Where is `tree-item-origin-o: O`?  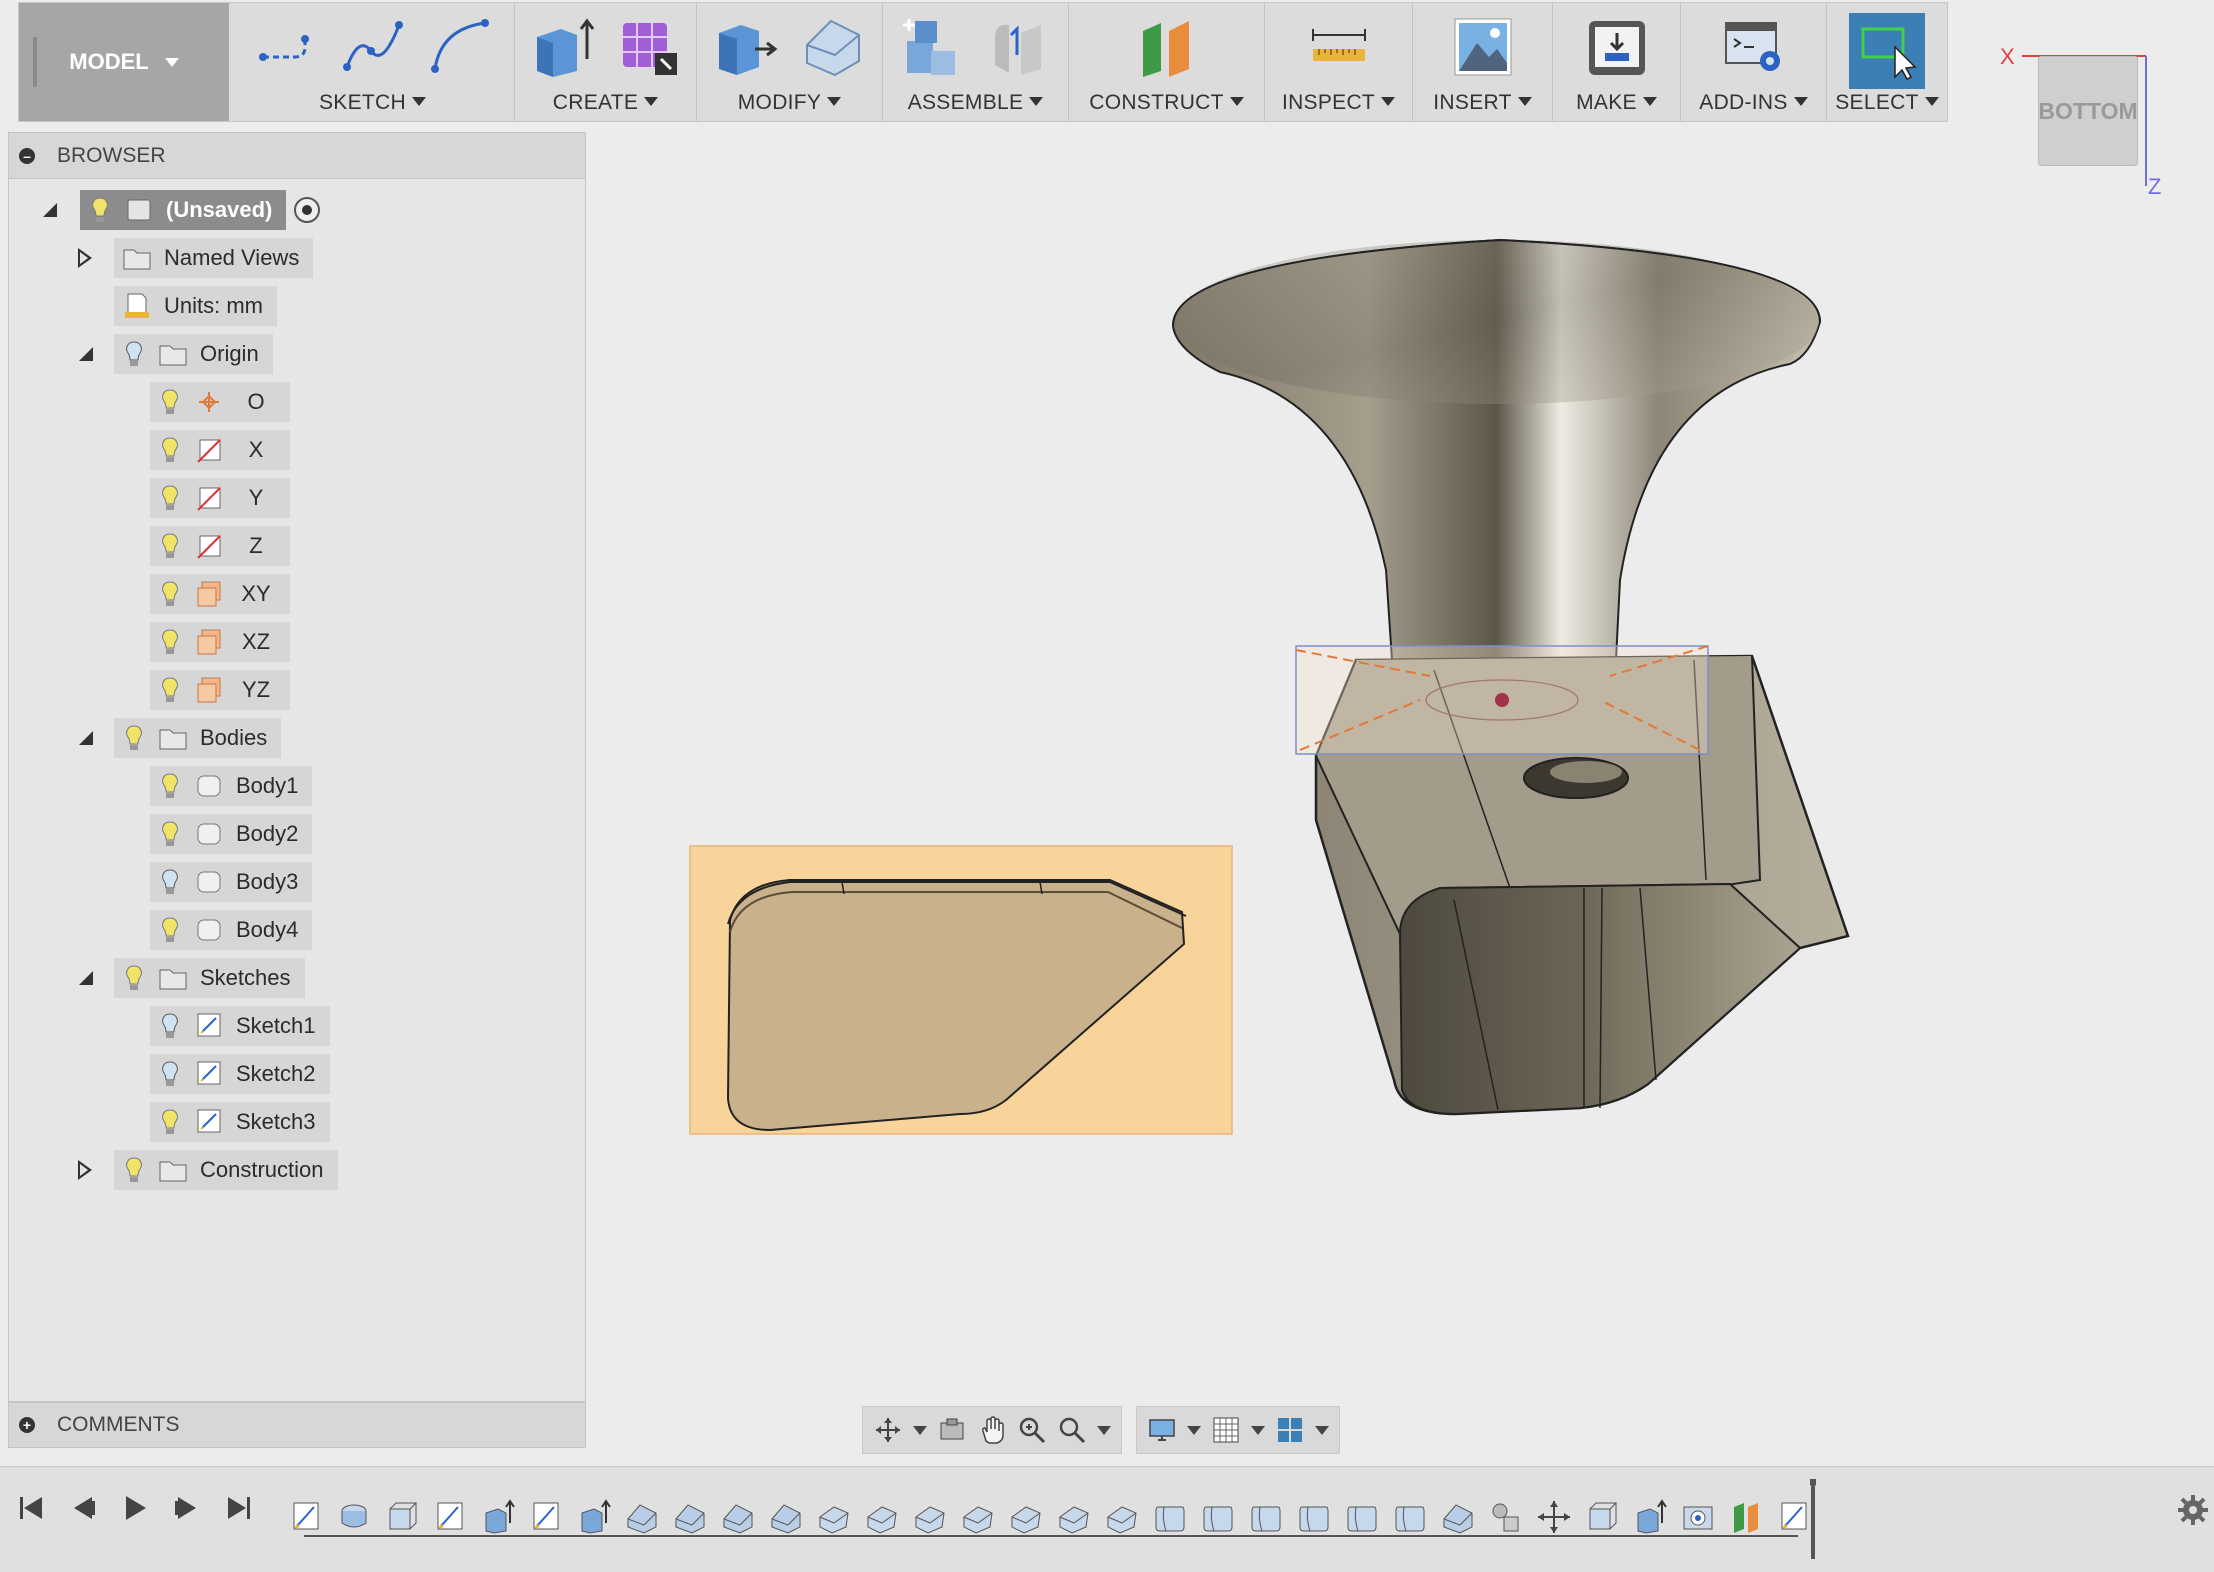 tree-item-origin-o: O is located at coordinates (220, 402).